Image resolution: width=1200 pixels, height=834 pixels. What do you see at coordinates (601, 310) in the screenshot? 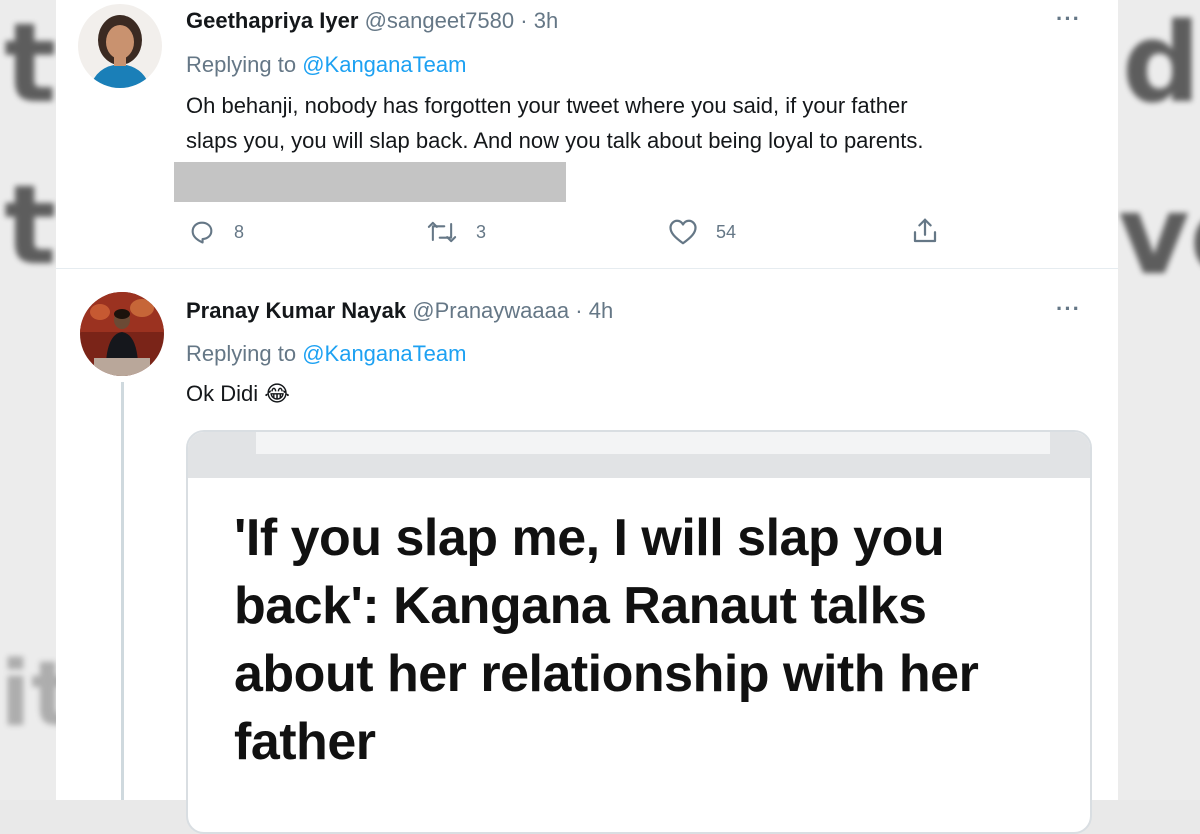
I see `timestamp: 4h` at bounding box center [601, 310].